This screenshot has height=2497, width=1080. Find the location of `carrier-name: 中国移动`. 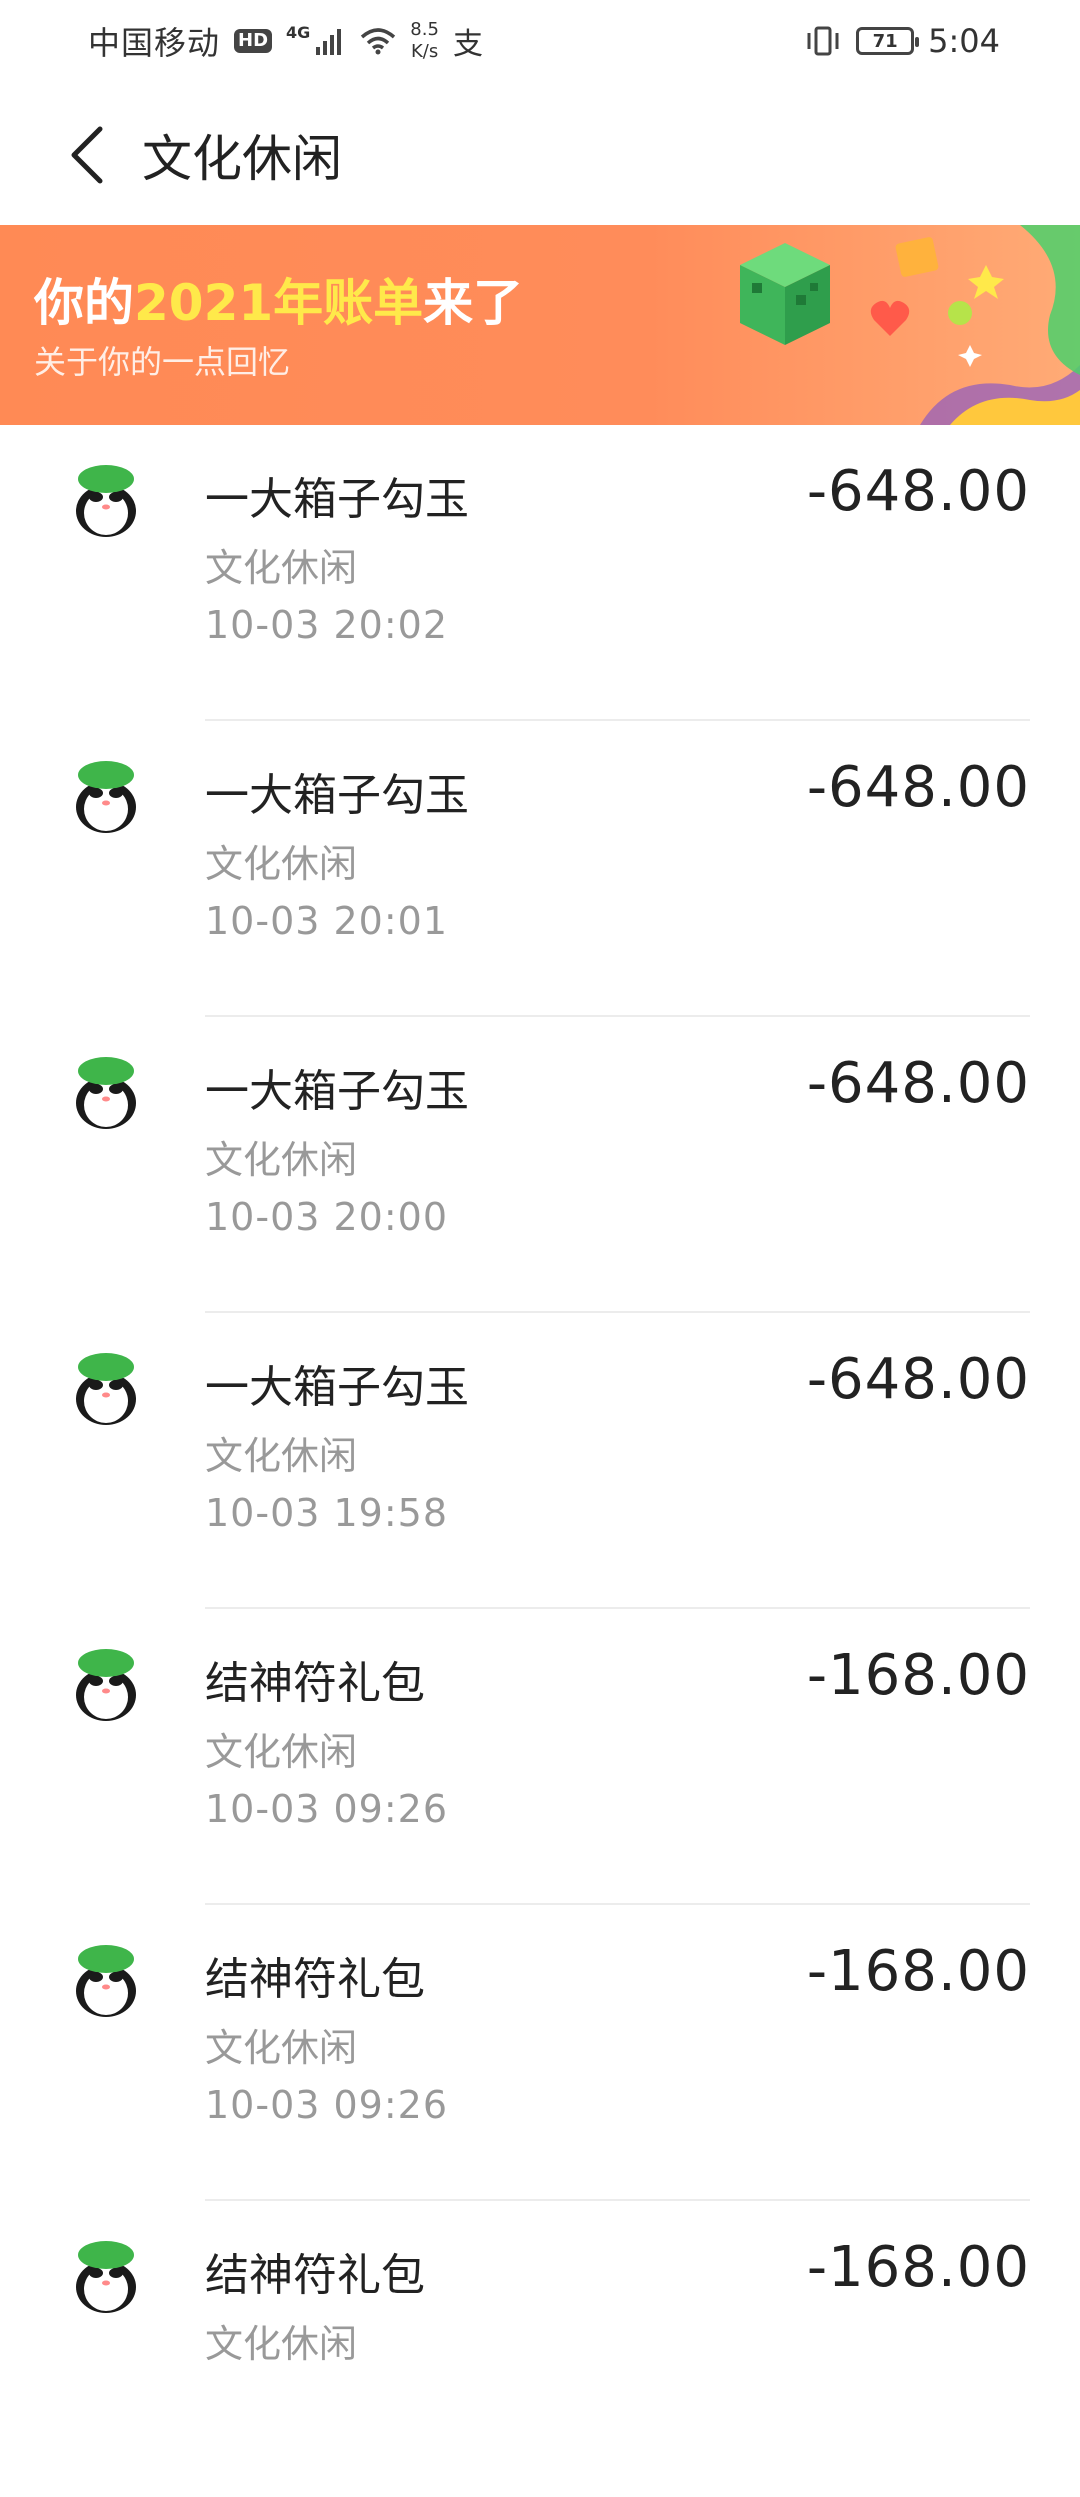

carrier-name: 中国移动 is located at coordinates (154, 43).